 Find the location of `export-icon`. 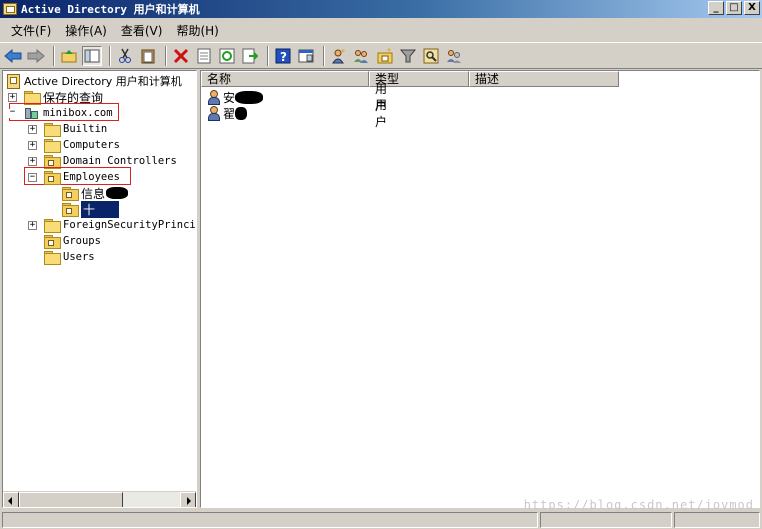

export-icon is located at coordinates (250, 56).